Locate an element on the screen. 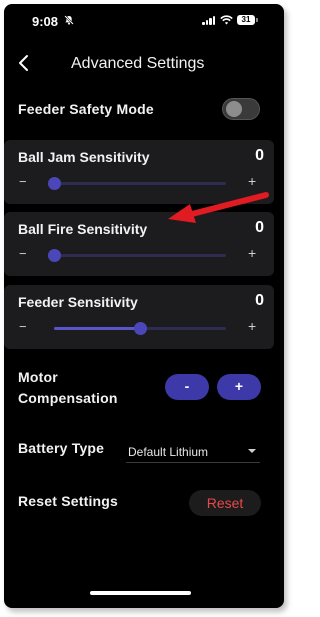 This screenshot has height=617, width=320. motor-compensation-label-line2: Compensation is located at coordinates (68, 398).